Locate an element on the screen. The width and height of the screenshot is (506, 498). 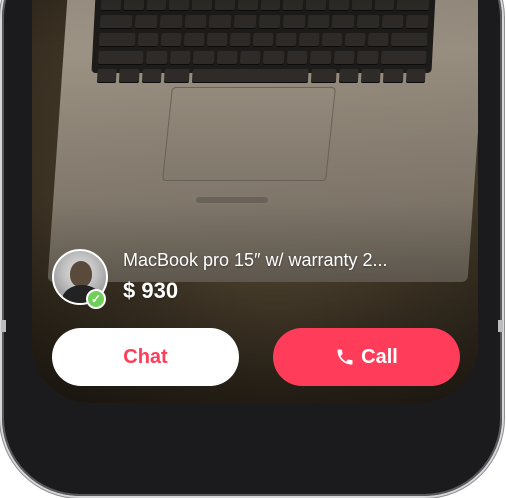
verified-badge-icon: ✓ is located at coordinates (96, 299).